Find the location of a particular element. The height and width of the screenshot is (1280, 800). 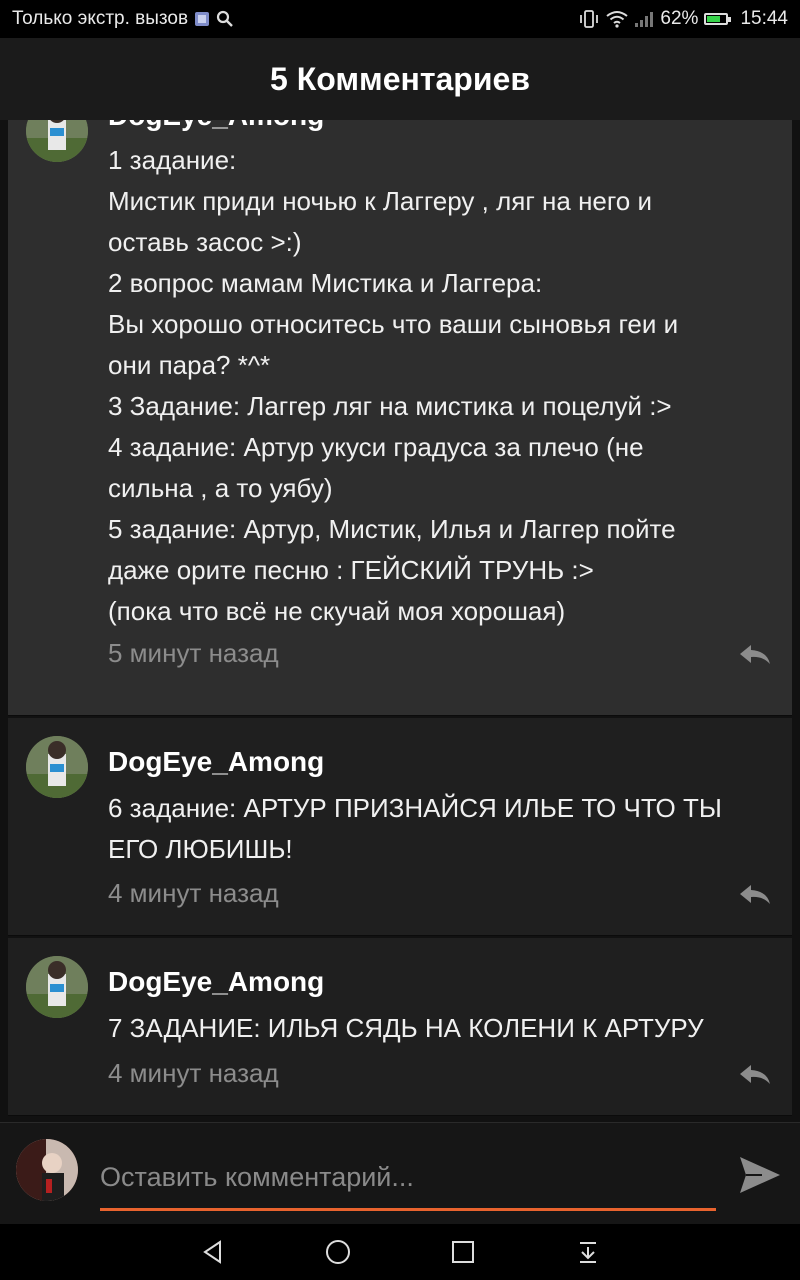

status-right: 62% 15:44 is located at coordinates (683, 19).